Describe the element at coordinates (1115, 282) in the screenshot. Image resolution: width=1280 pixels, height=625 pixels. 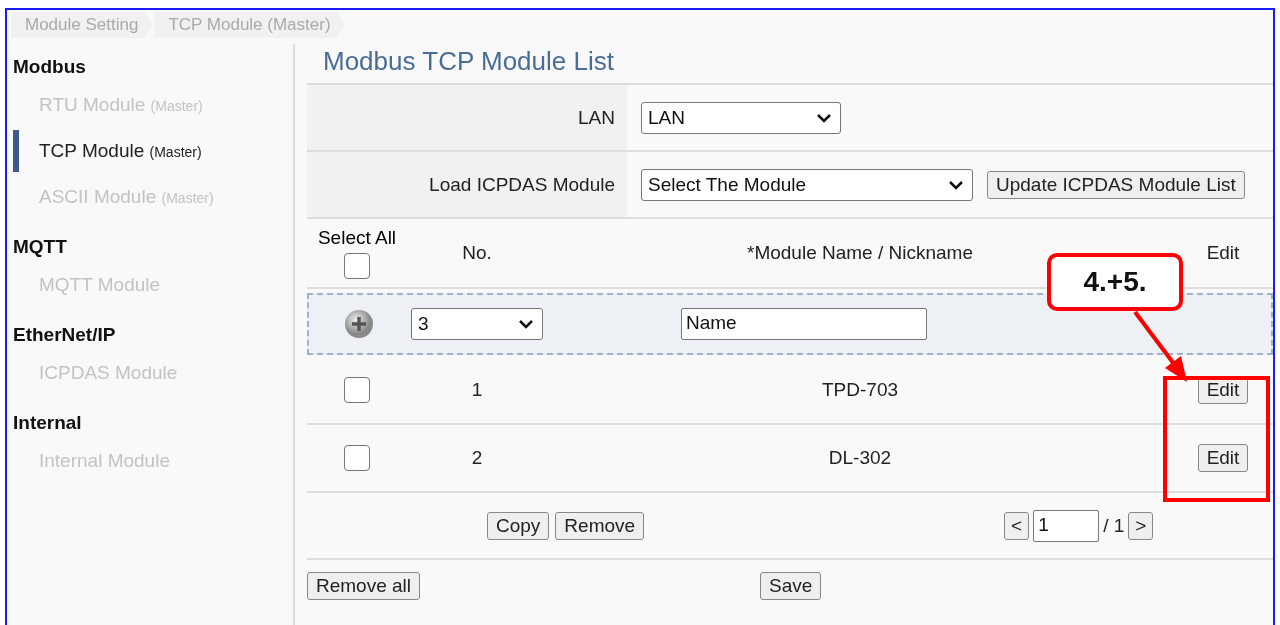
I see `callout-label: 4.+5.` at that location.